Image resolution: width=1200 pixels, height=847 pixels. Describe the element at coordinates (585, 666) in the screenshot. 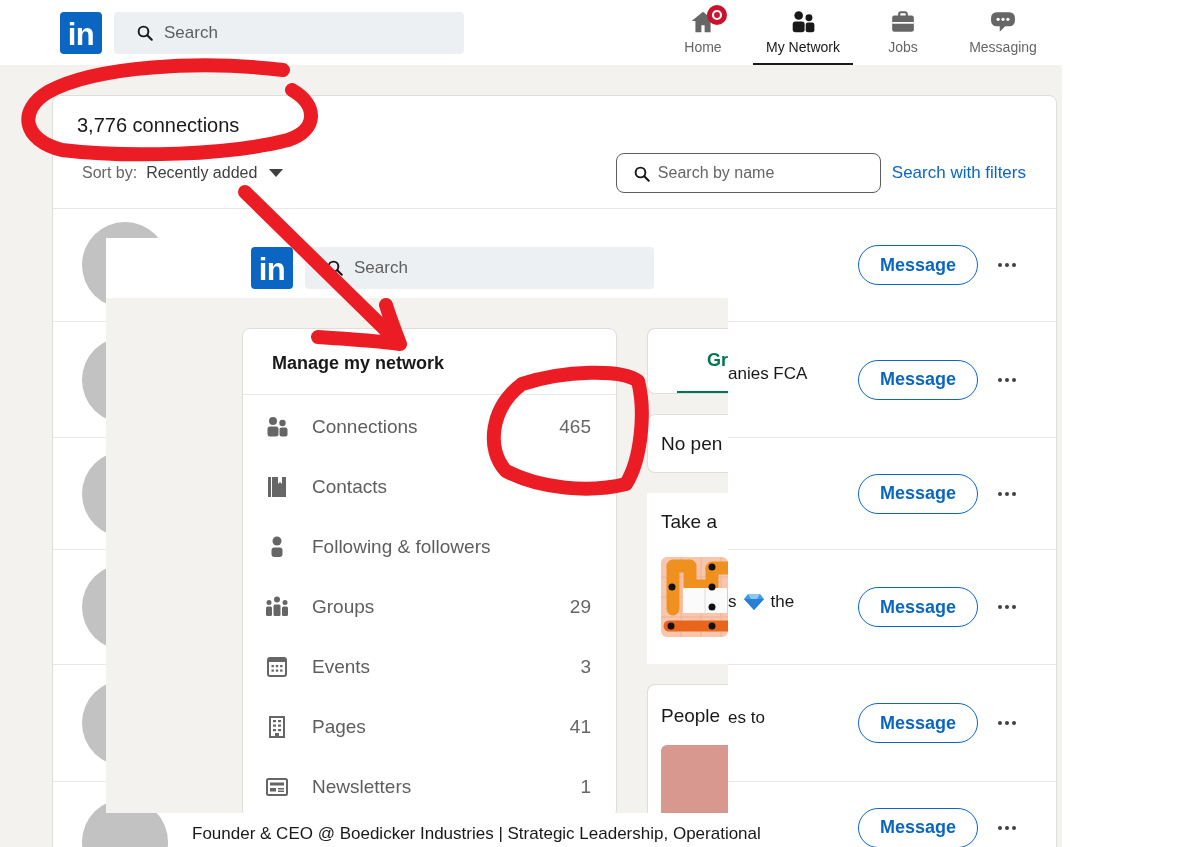

I see `item-count: 3` at that location.